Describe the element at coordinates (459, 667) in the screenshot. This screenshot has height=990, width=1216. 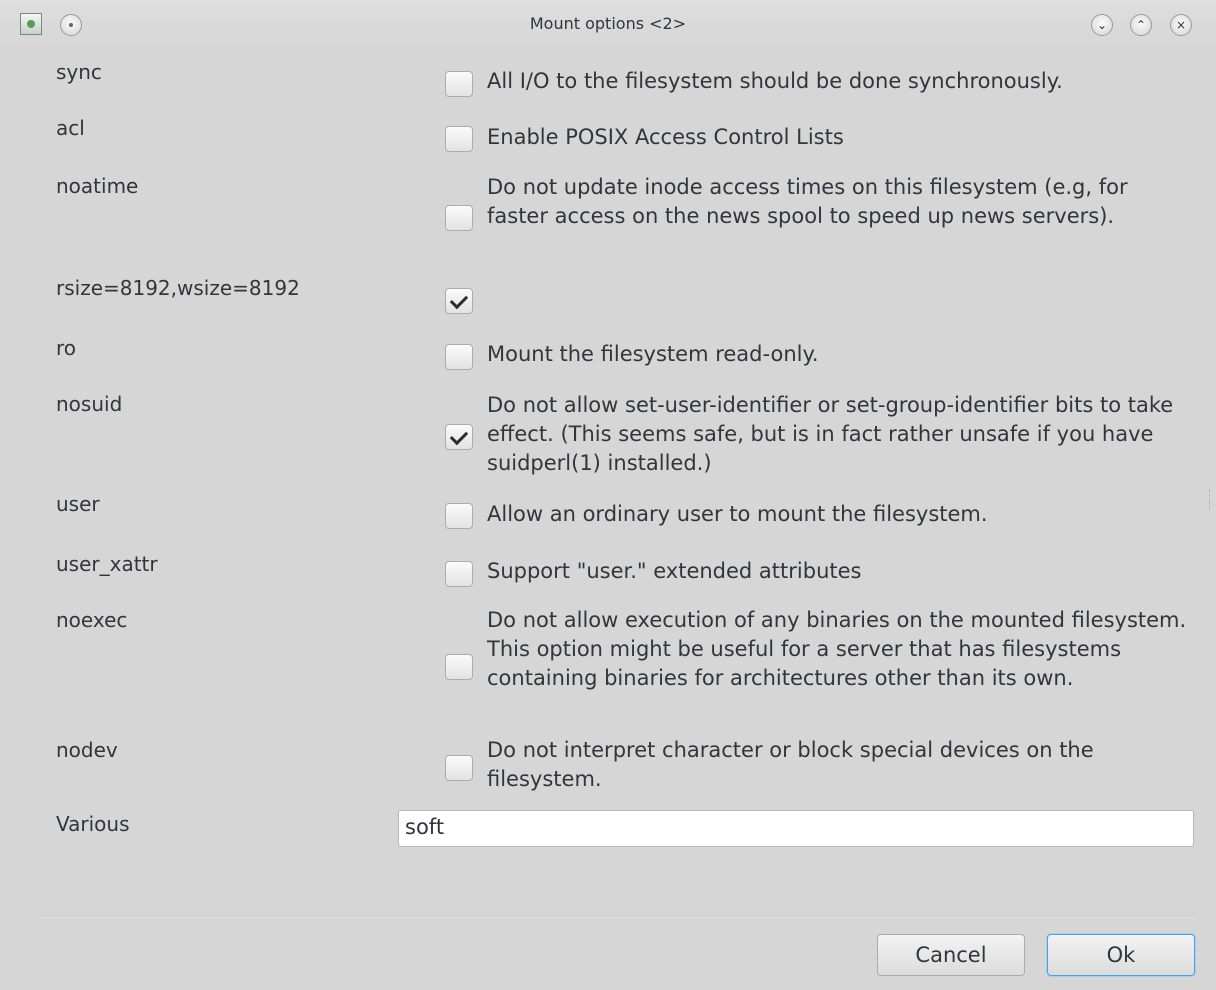
I see `checkbox-noexec` at that location.